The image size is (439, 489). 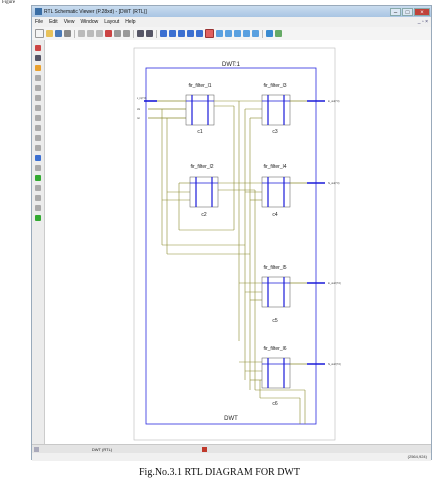 I want to click on tool-5-icon, so click(x=38, y=88).